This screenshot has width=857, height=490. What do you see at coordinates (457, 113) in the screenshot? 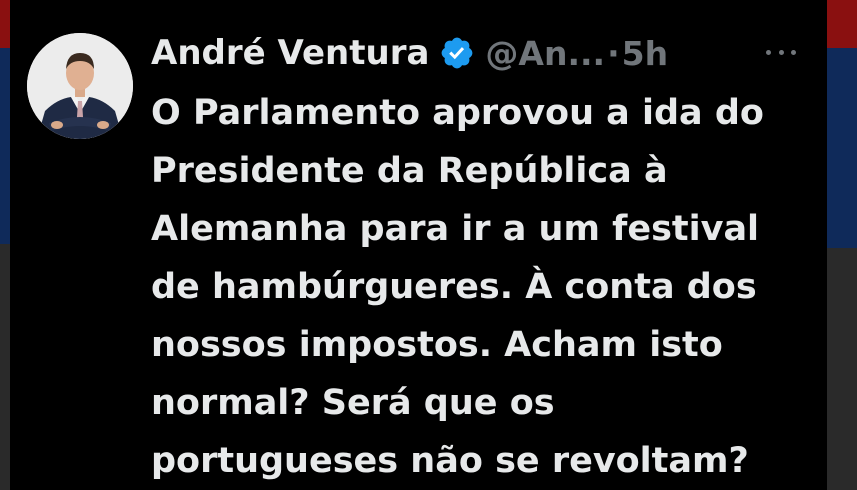
I see `tweet-text-line: O Parlamento aprovou a ida do` at bounding box center [457, 113].